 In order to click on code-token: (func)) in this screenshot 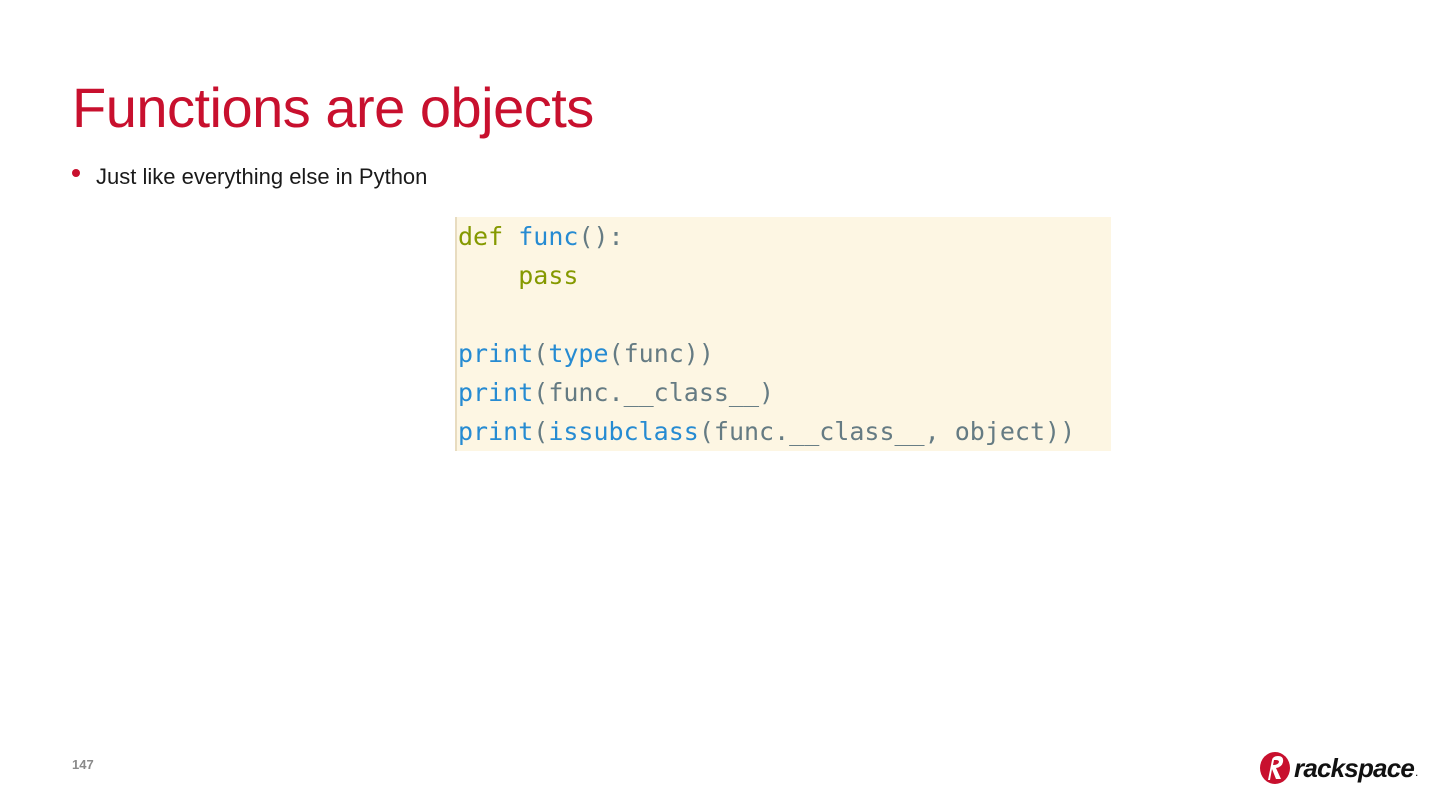, I will do `click(661, 353)`.